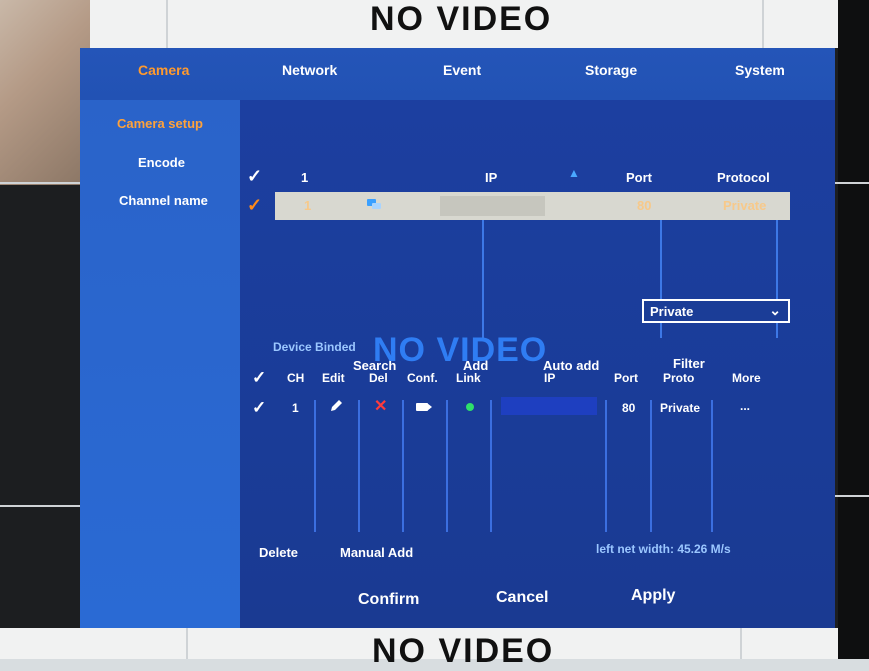 This screenshot has height=671, width=869. What do you see at coordinates (308, 205) in the screenshot?
I see `row-number: 1` at bounding box center [308, 205].